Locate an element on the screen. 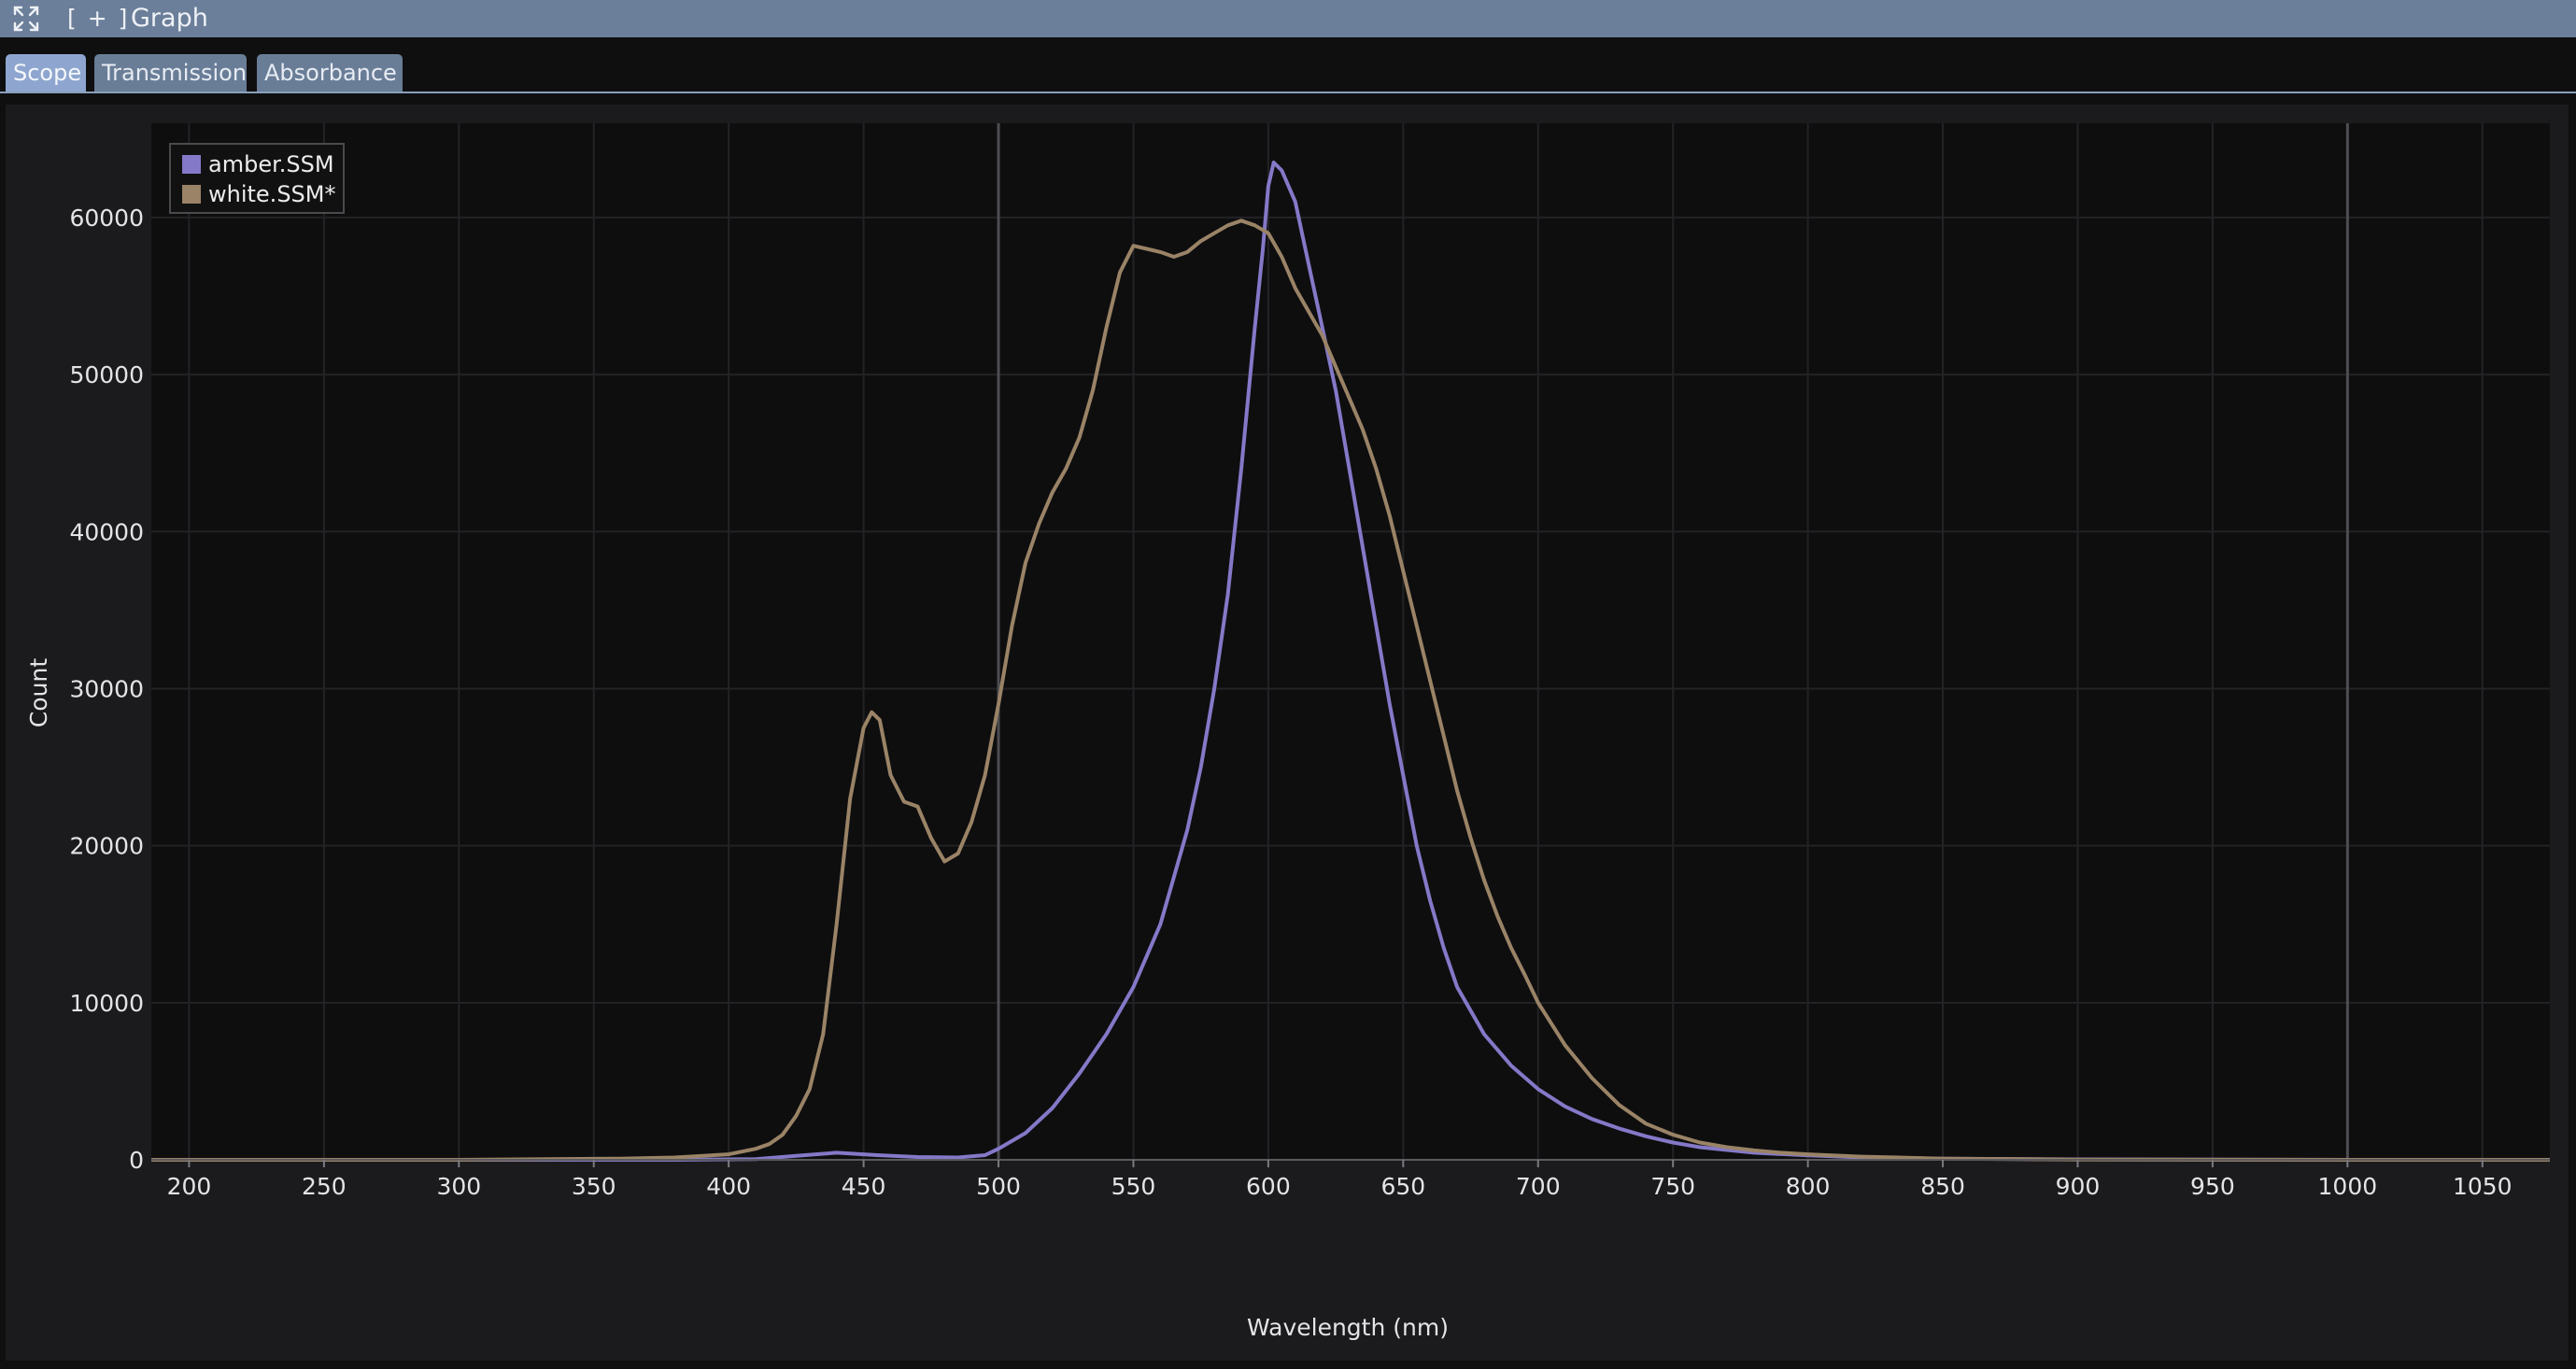 The image size is (2576, 1369). x-tick-label: 400 is located at coordinates (728, 1186).